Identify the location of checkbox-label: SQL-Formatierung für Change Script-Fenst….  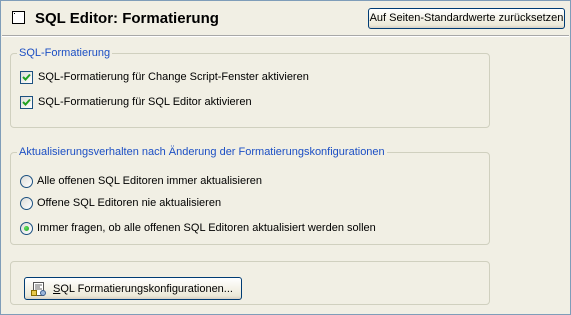
(173, 77).